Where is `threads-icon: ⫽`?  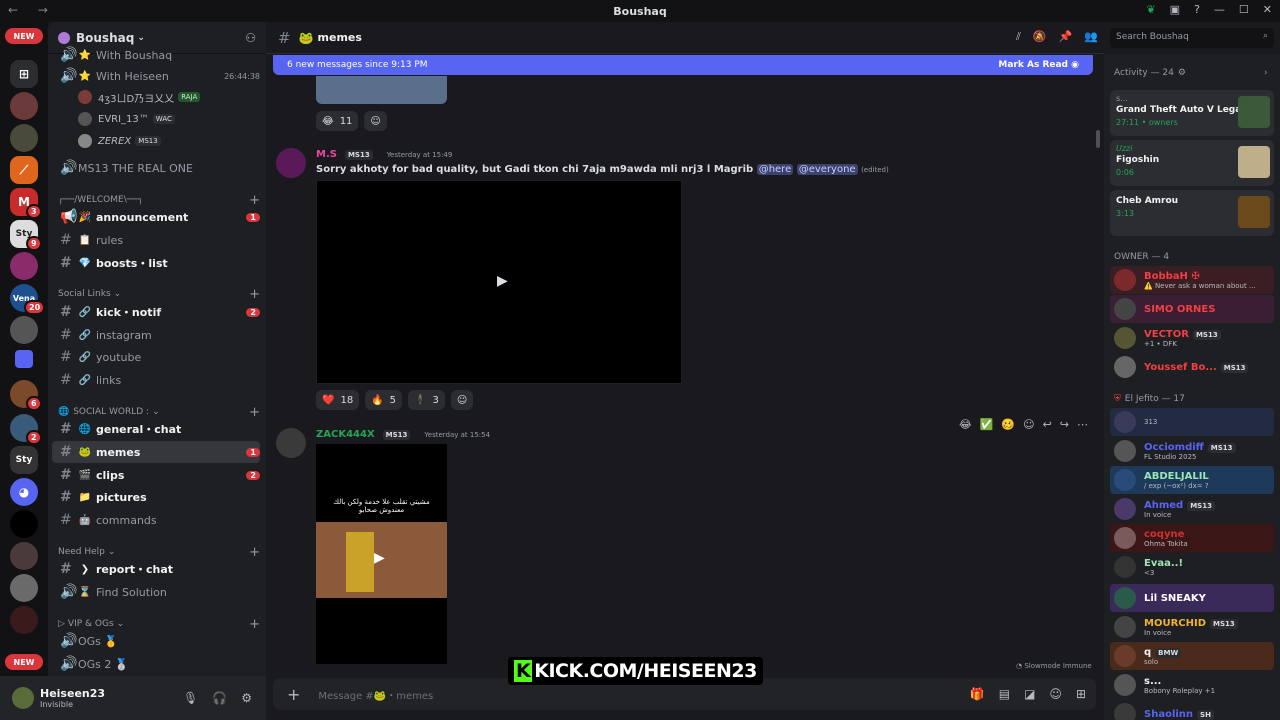 threads-icon: ⫽ is located at coordinates (1018, 37).